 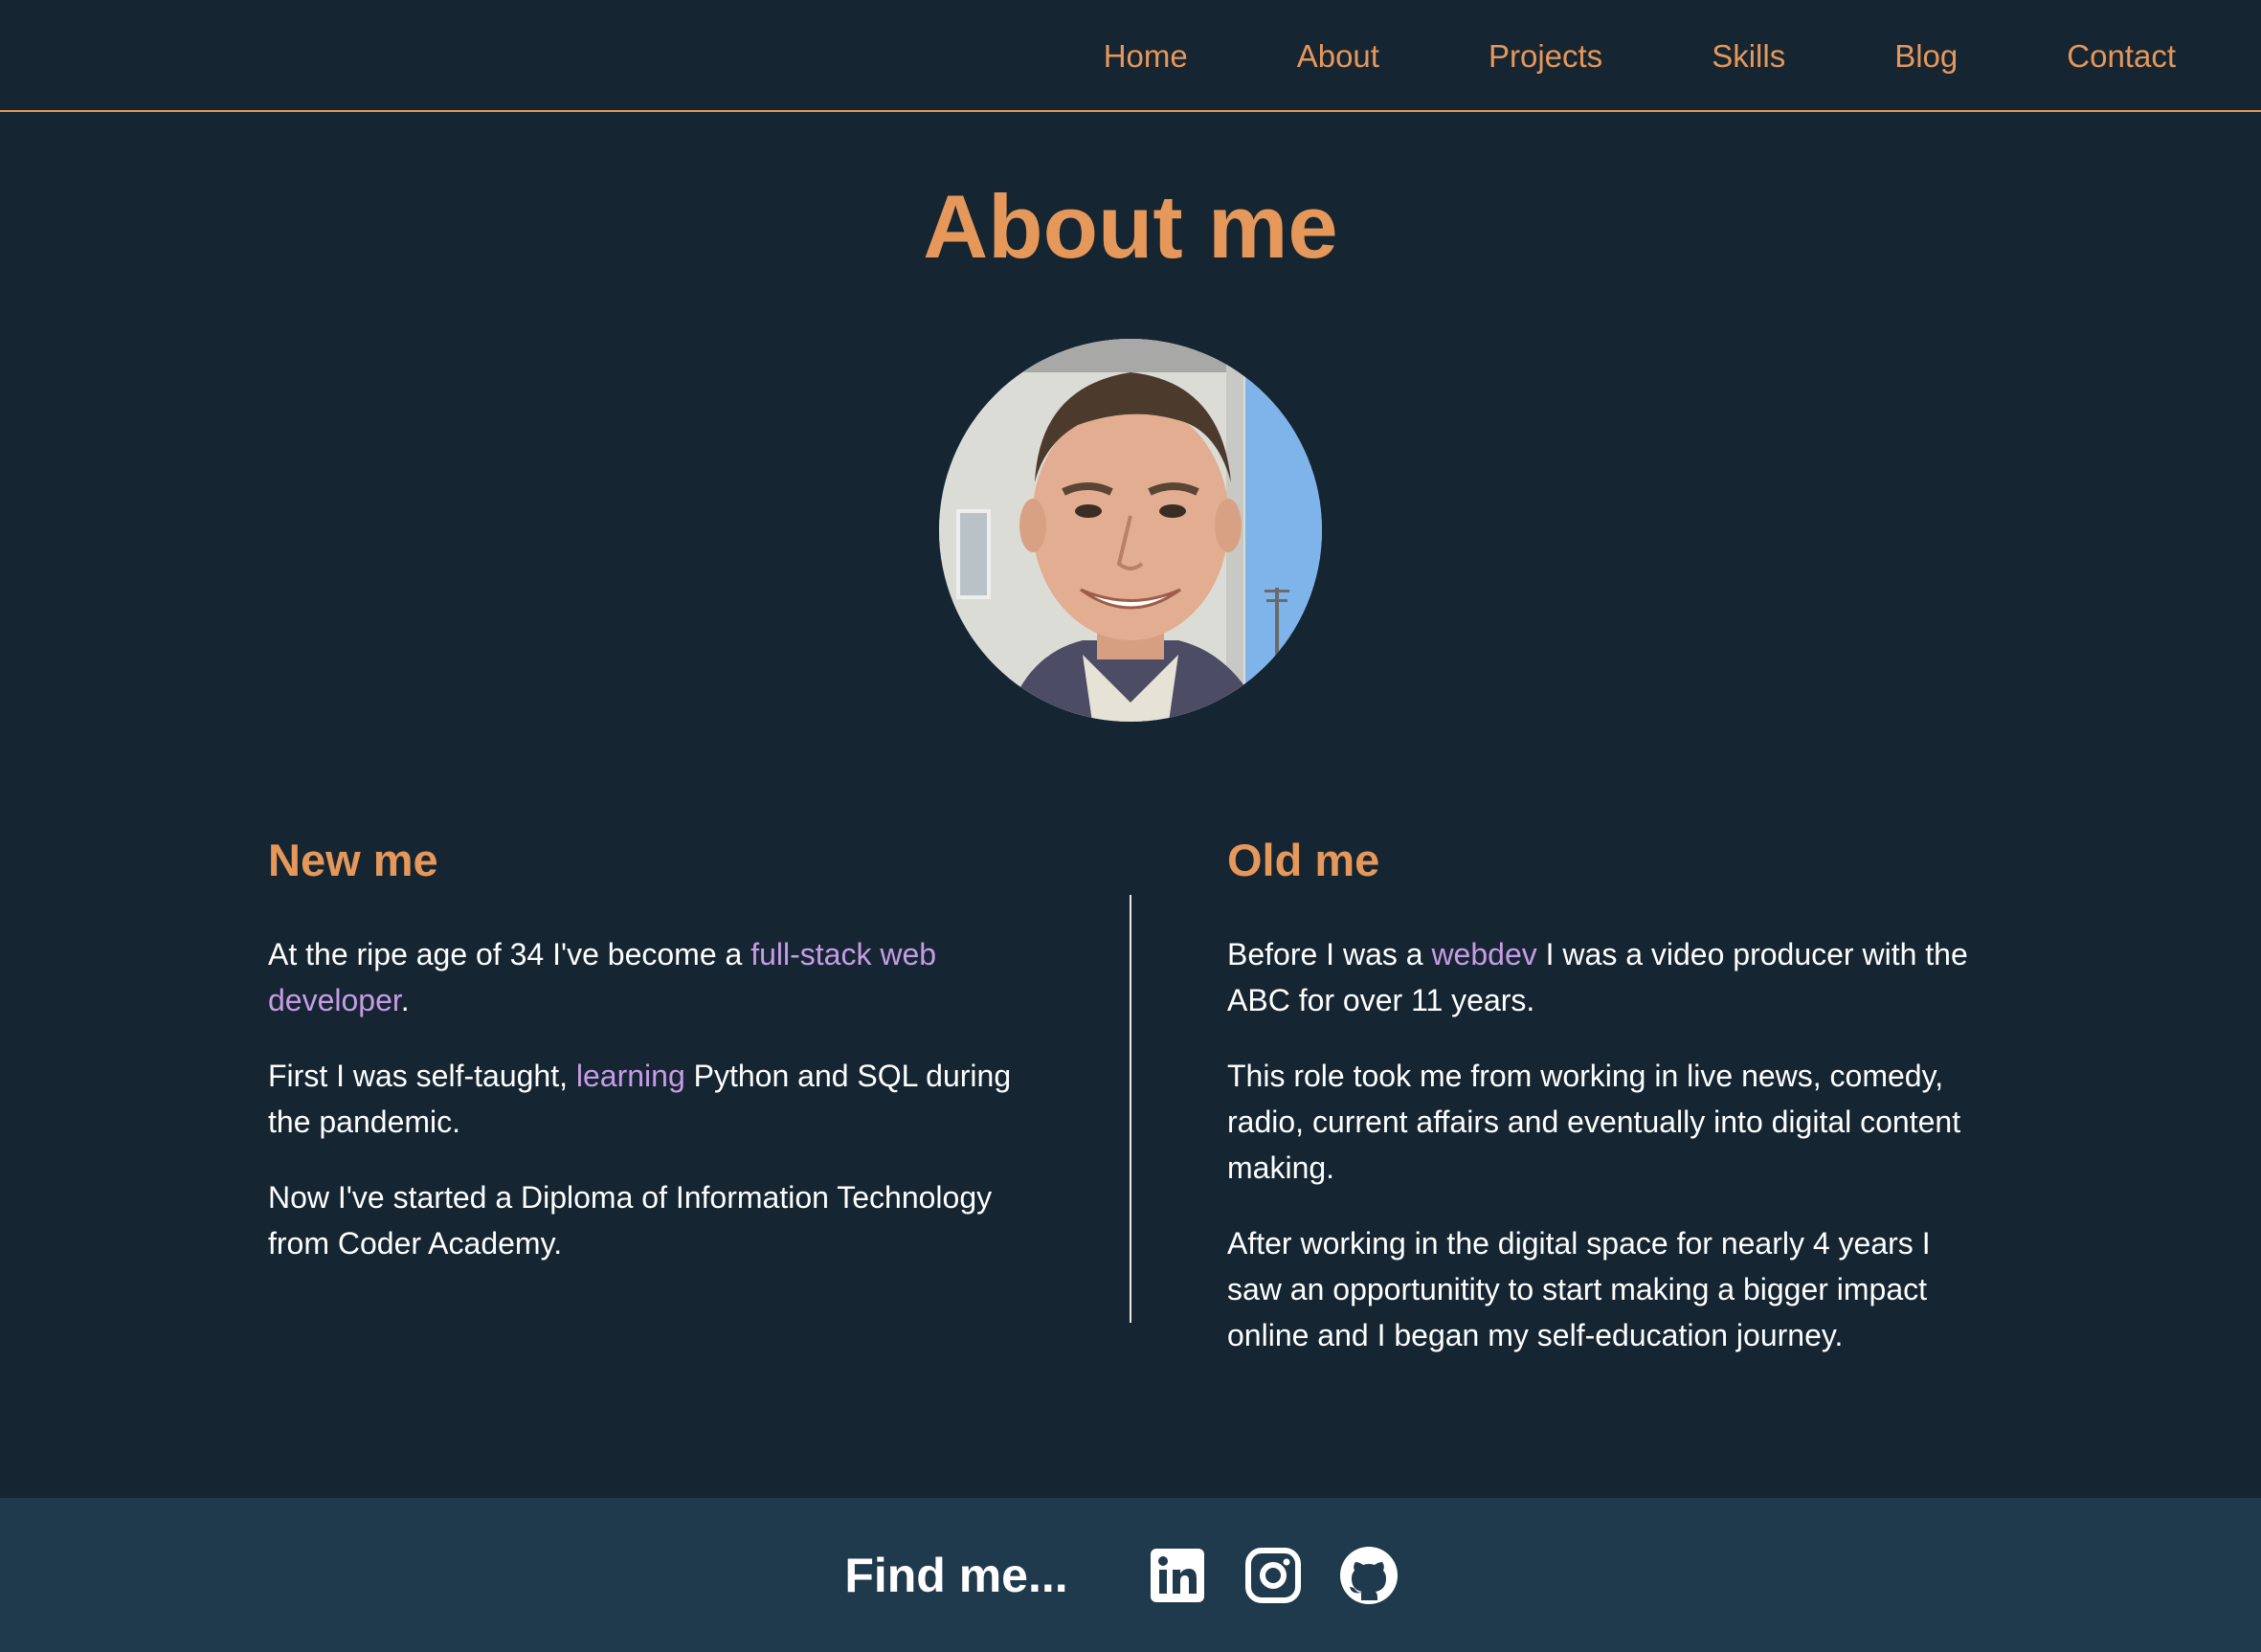 I want to click on column-divider, so click(x=1130, y=1109).